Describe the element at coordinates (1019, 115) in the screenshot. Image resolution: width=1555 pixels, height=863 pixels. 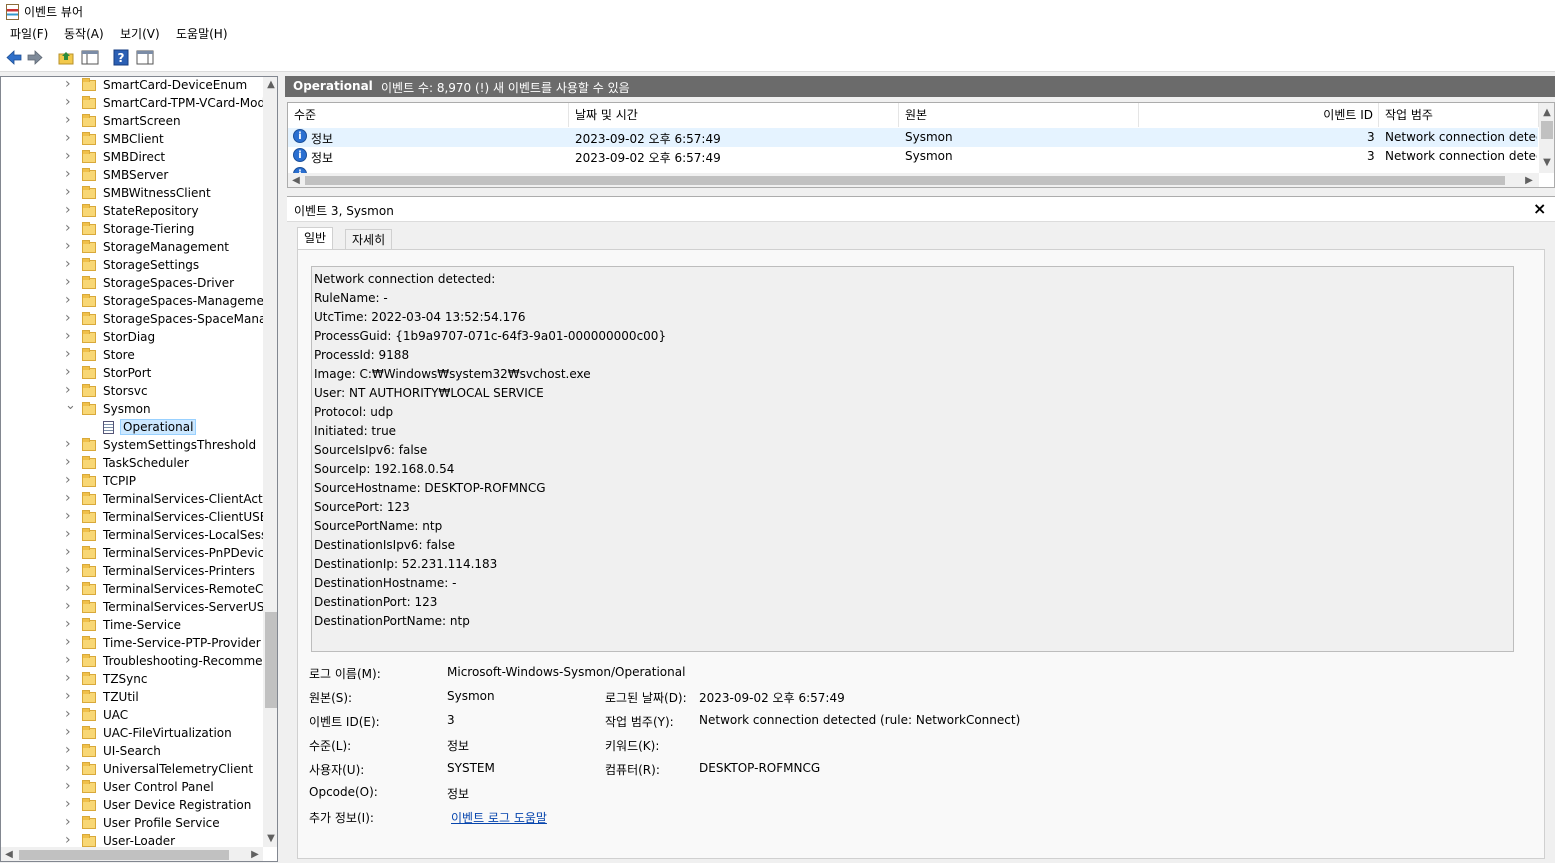
I see `column-header-source: 원본` at that location.